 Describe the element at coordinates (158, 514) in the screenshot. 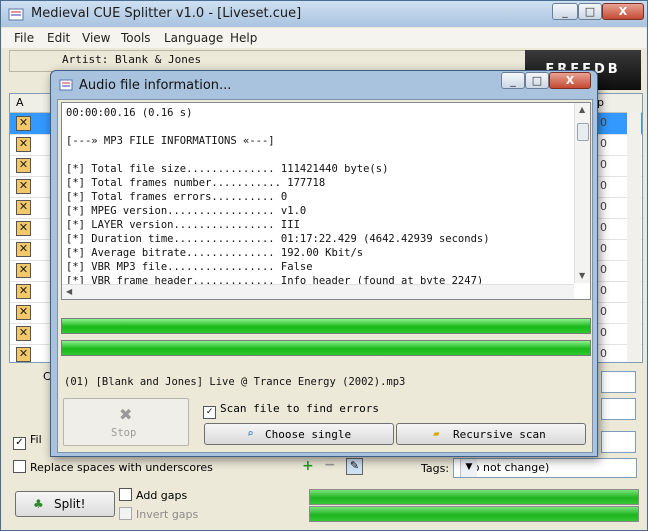

I see `invert-gaps-option: Invert gaps` at that location.